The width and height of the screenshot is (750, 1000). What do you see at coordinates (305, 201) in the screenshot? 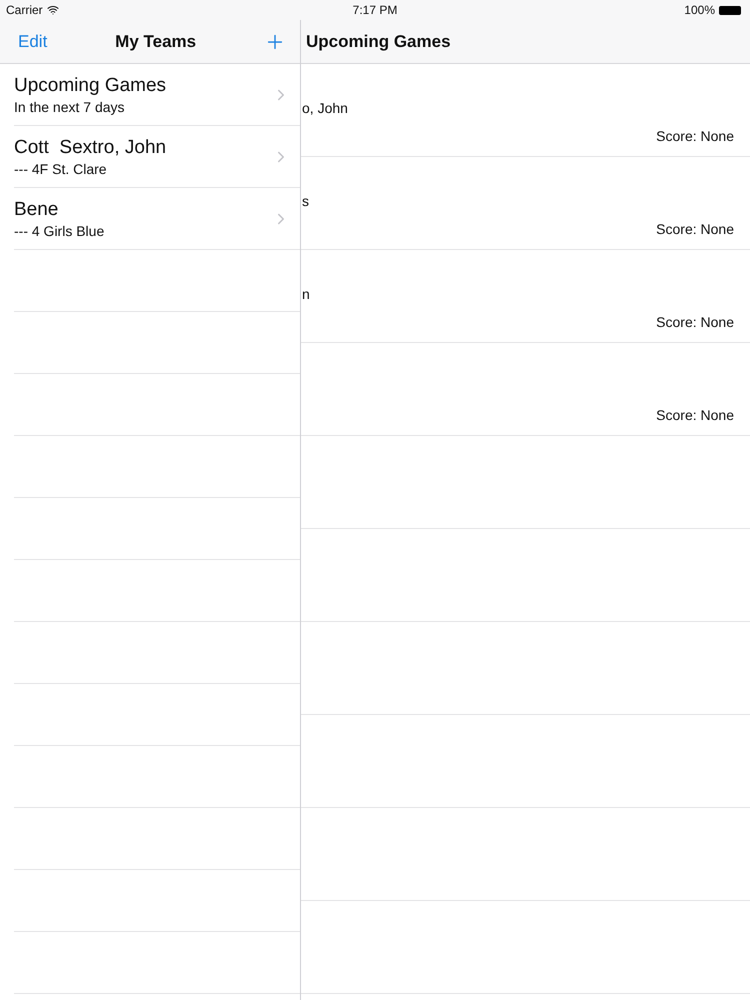
I see `game-name: s` at bounding box center [305, 201].